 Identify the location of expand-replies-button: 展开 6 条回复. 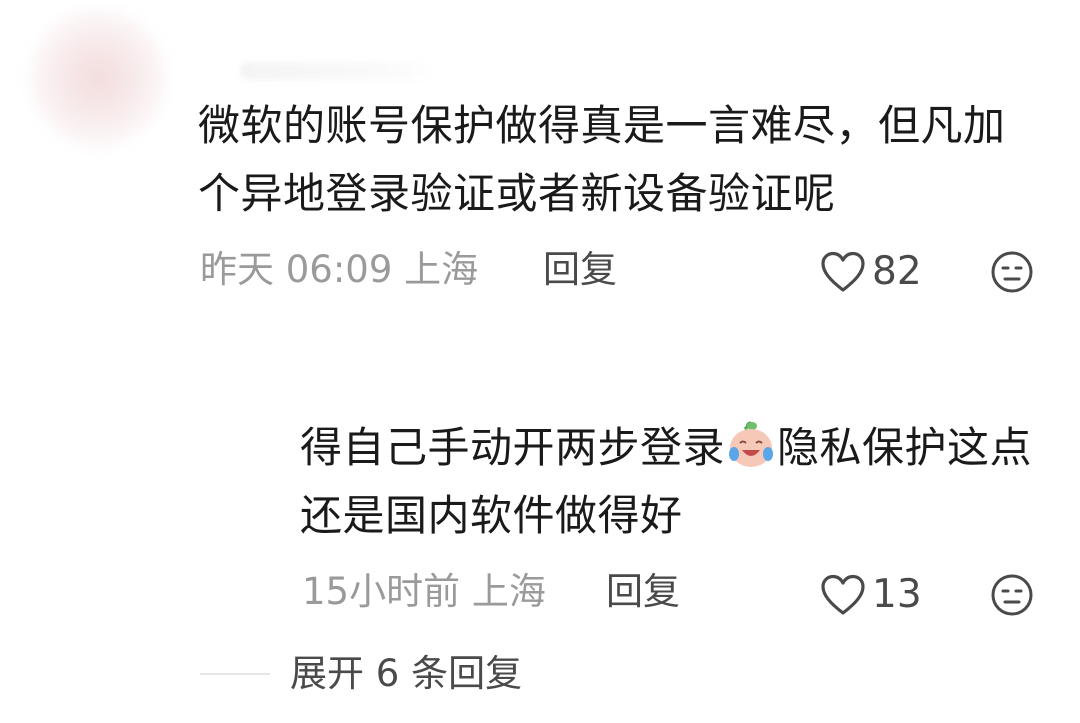
(406, 674).